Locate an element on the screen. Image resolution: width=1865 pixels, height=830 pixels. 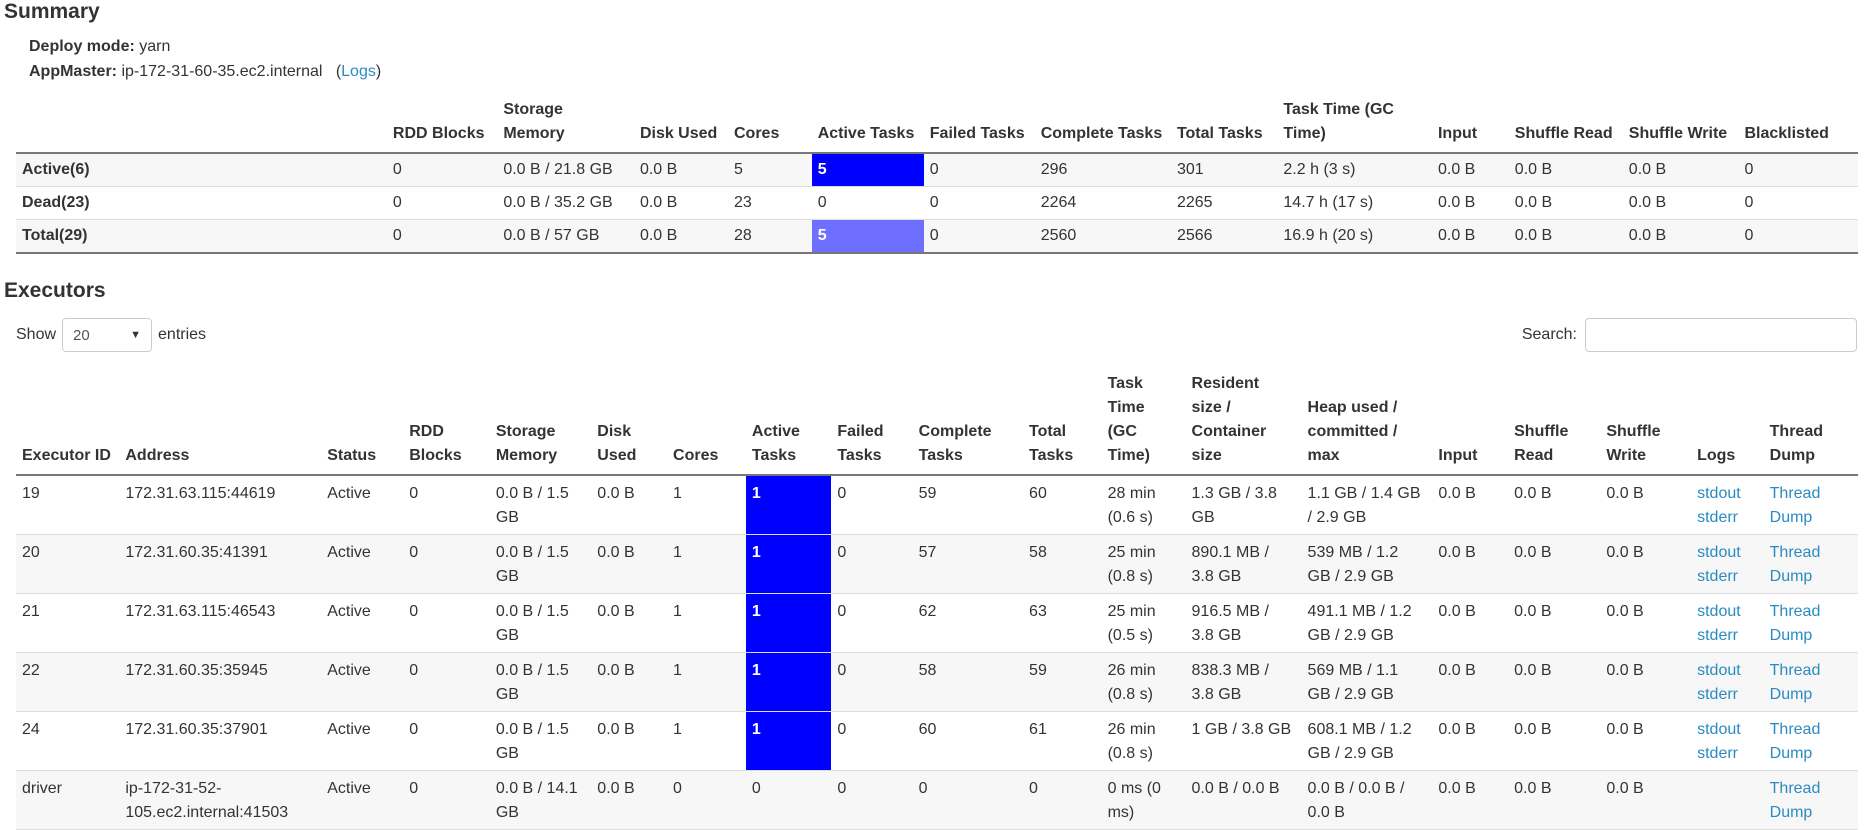
executor-input-cell: 0.0 B is located at coordinates (1457, 493).